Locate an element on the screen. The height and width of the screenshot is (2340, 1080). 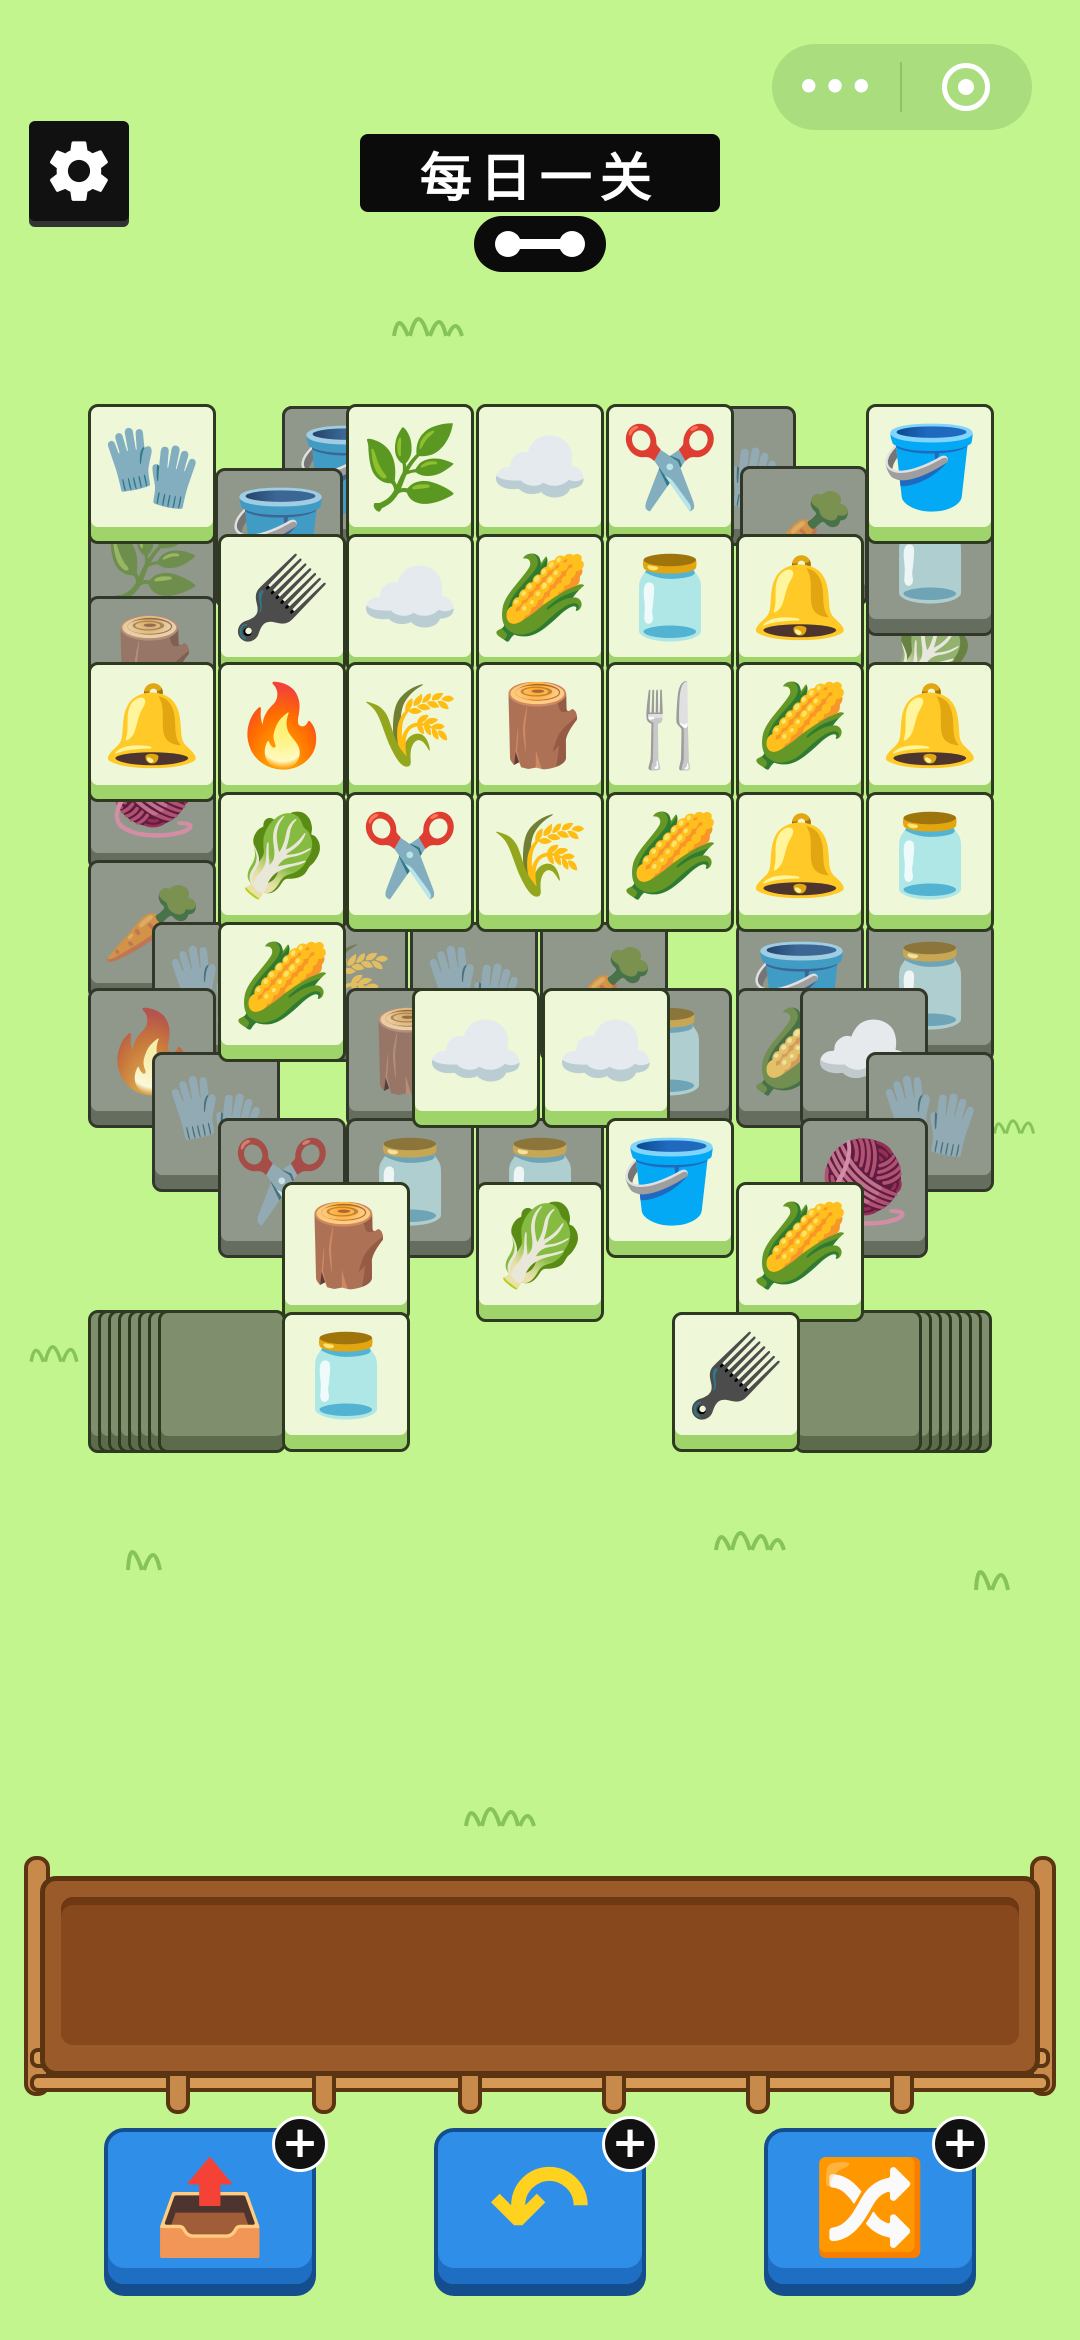
tile-slot-tray is located at coordinates (540, 1976).